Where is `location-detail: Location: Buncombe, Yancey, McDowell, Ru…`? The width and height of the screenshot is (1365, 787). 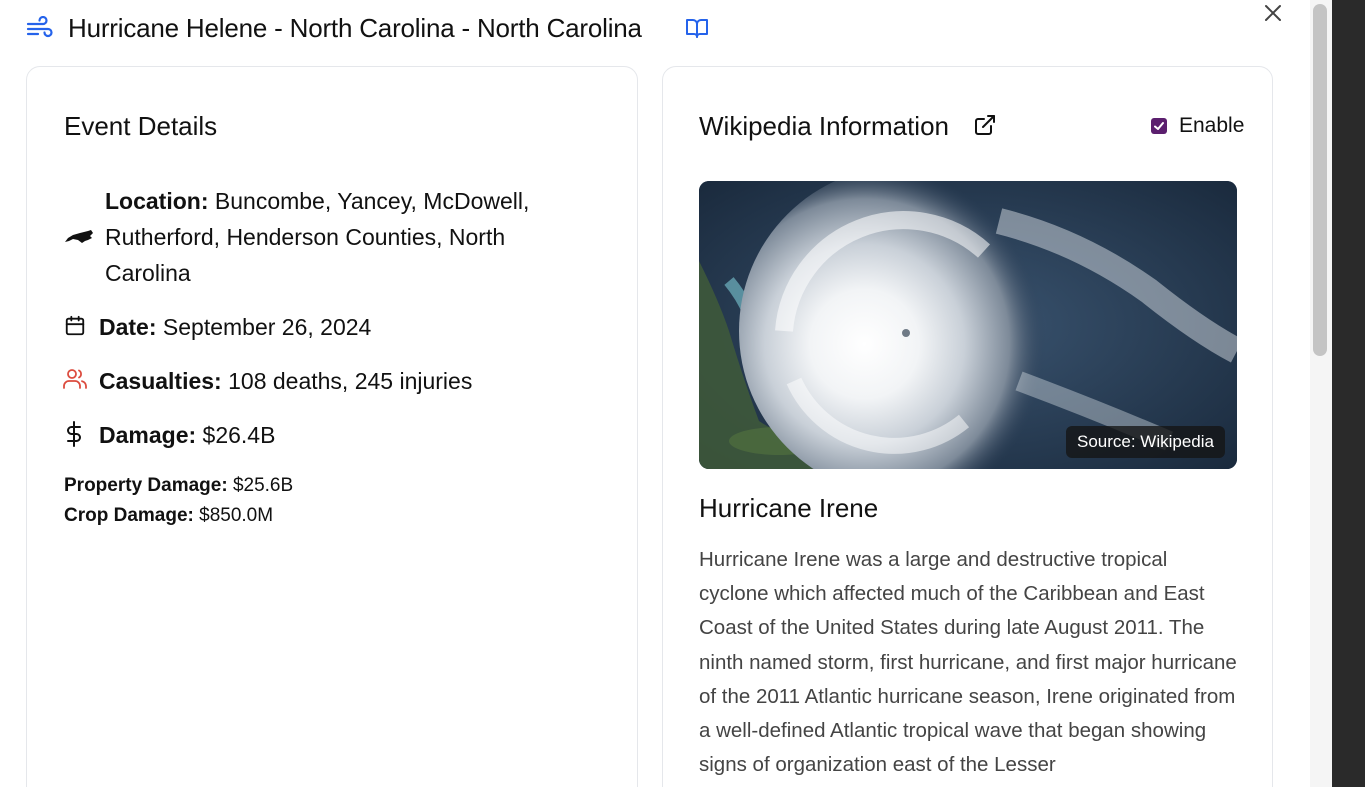
location-detail: Location: Buncombe, Yancey, McDowell, Ru… is located at coordinates (340, 237).